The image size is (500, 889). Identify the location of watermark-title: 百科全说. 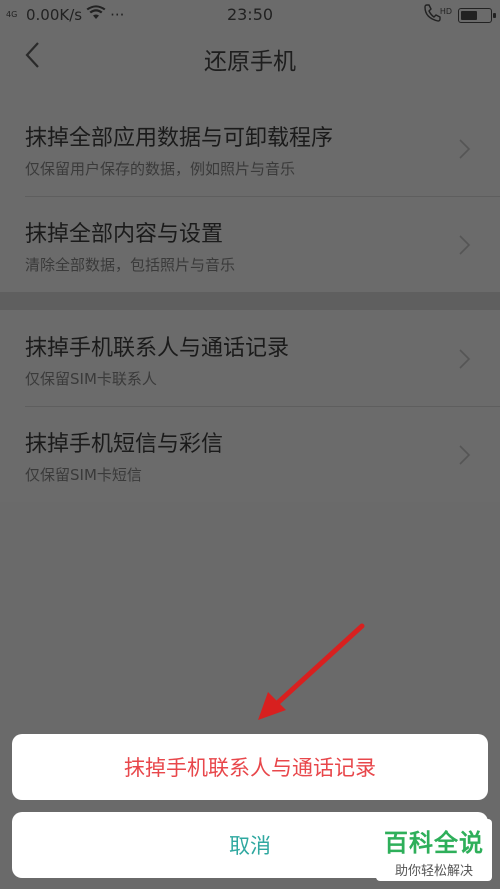
(434, 843).